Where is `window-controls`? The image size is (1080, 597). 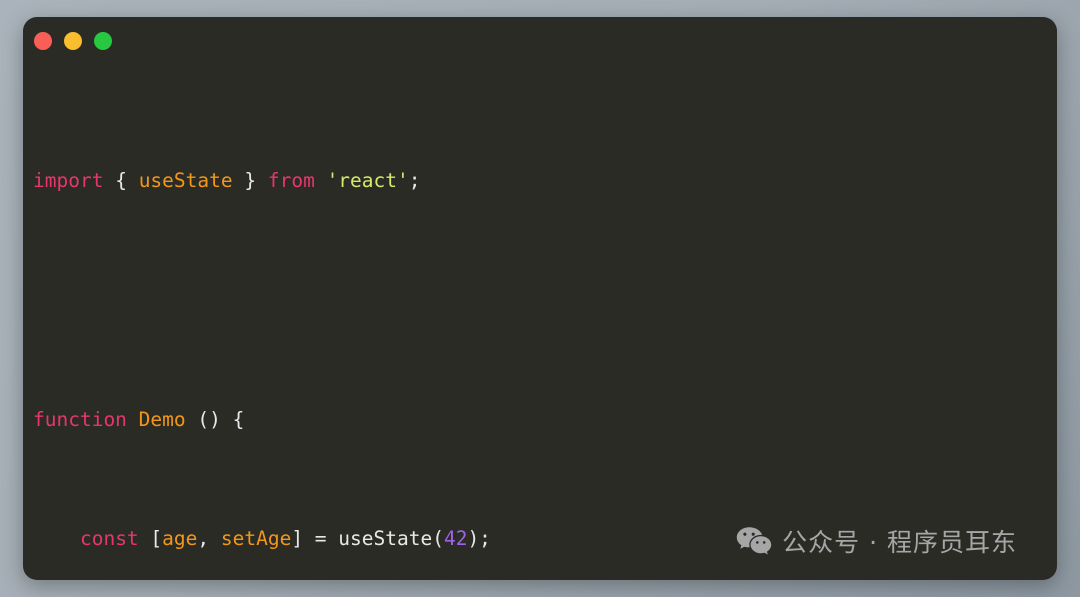
window-controls is located at coordinates (73, 41).